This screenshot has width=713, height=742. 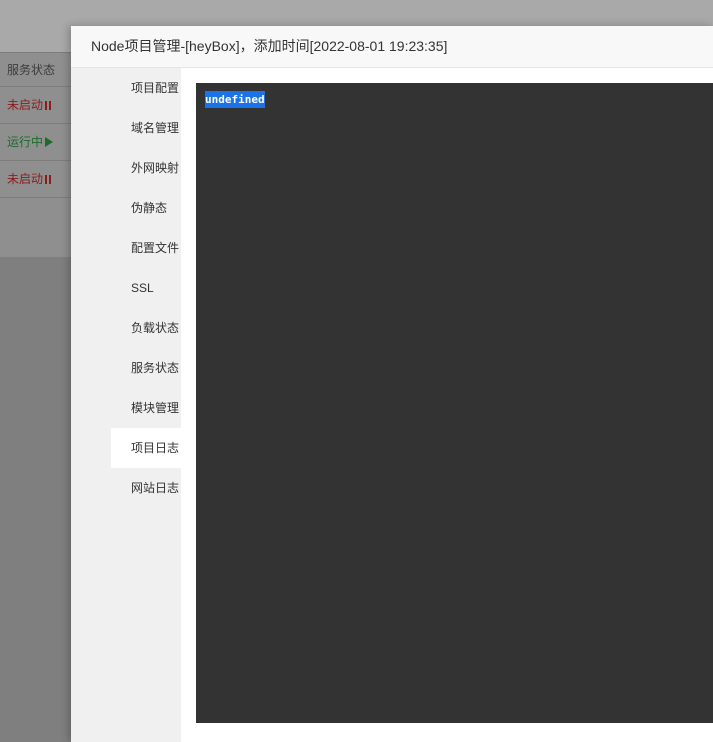 I want to click on status-header-label: 服务状态, so click(x=31, y=70).